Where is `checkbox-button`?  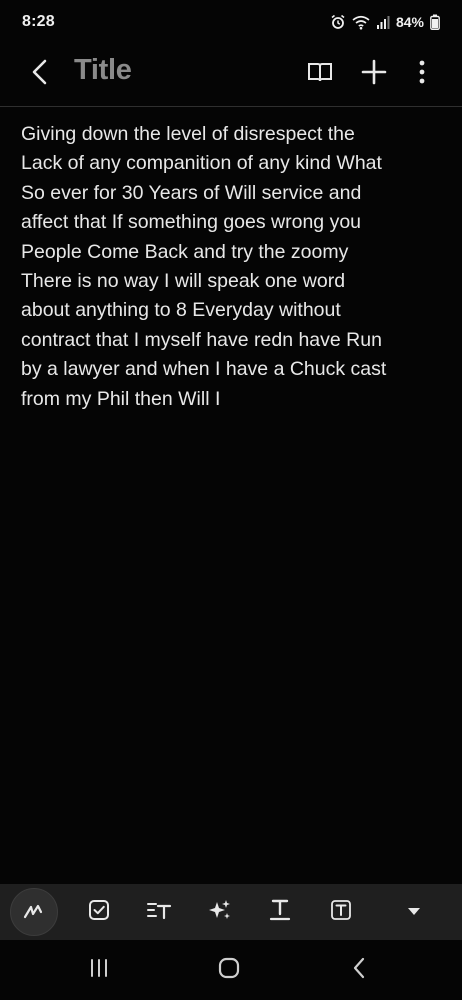
checkbox-button is located at coordinates (99, 912).